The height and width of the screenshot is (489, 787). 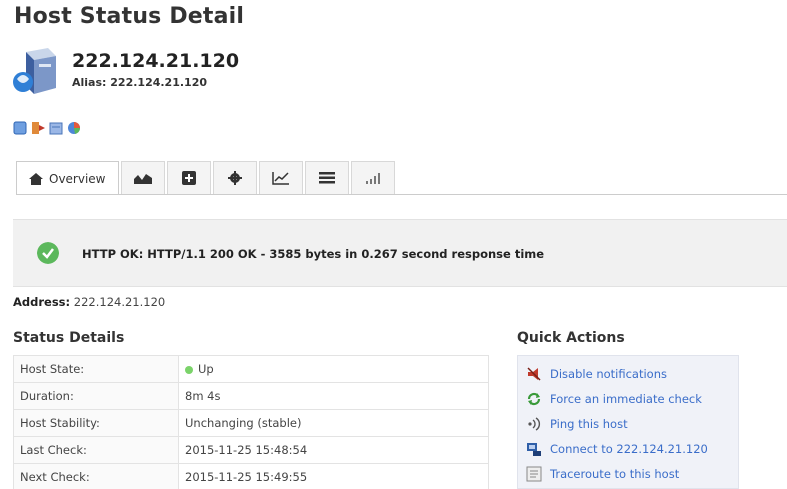 What do you see at coordinates (629, 449) in the screenshot?
I see `qa-label: Connect to 222.124.21.120` at bounding box center [629, 449].